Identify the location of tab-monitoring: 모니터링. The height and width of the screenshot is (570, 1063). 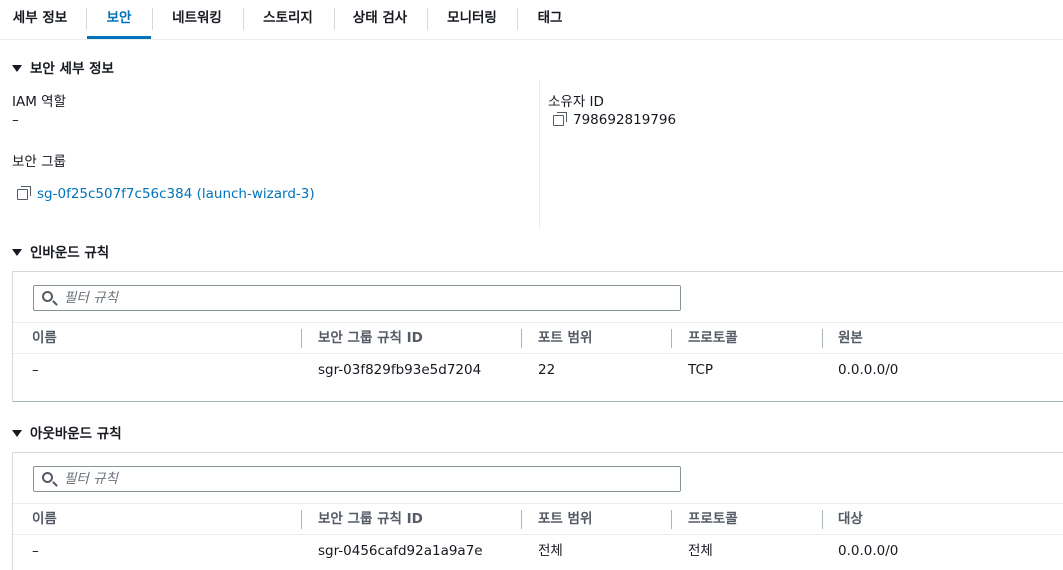
(472, 19).